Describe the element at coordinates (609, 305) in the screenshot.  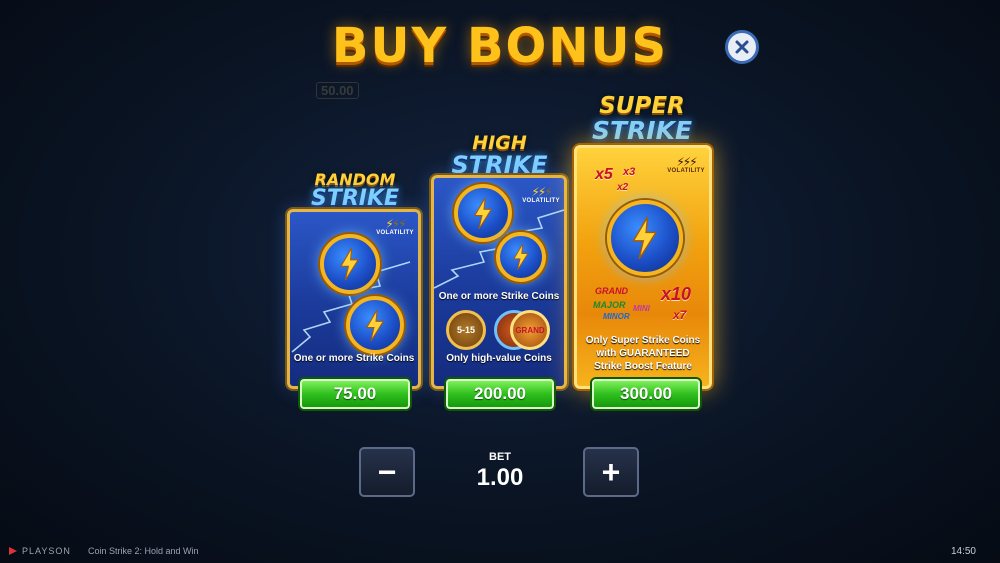
I see `tier-major: MAJOR` at that location.